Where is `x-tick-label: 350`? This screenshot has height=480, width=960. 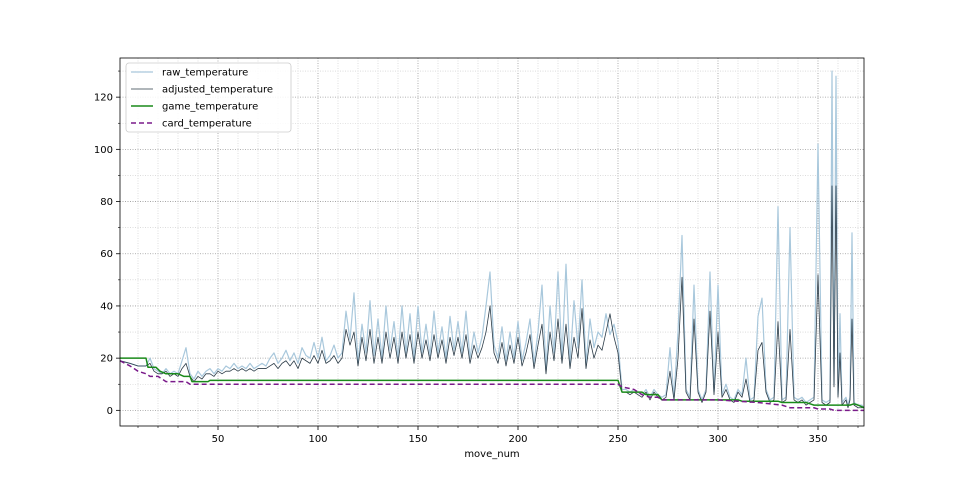 x-tick-label: 350 is located at coordinates (817, 439).